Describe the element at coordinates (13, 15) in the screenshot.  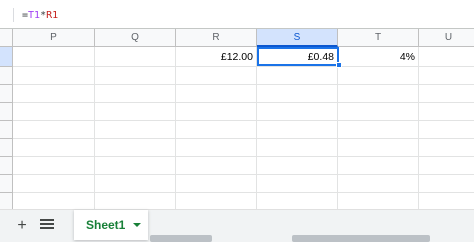
I see `formula-bar-divider` at that location.